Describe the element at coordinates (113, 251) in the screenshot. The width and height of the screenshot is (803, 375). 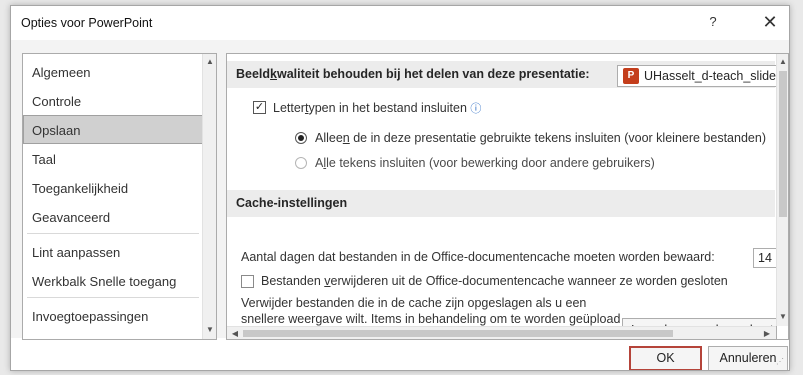
I see `sidebar-item-lint-aanpassen: Lint aanpassen` at that location.